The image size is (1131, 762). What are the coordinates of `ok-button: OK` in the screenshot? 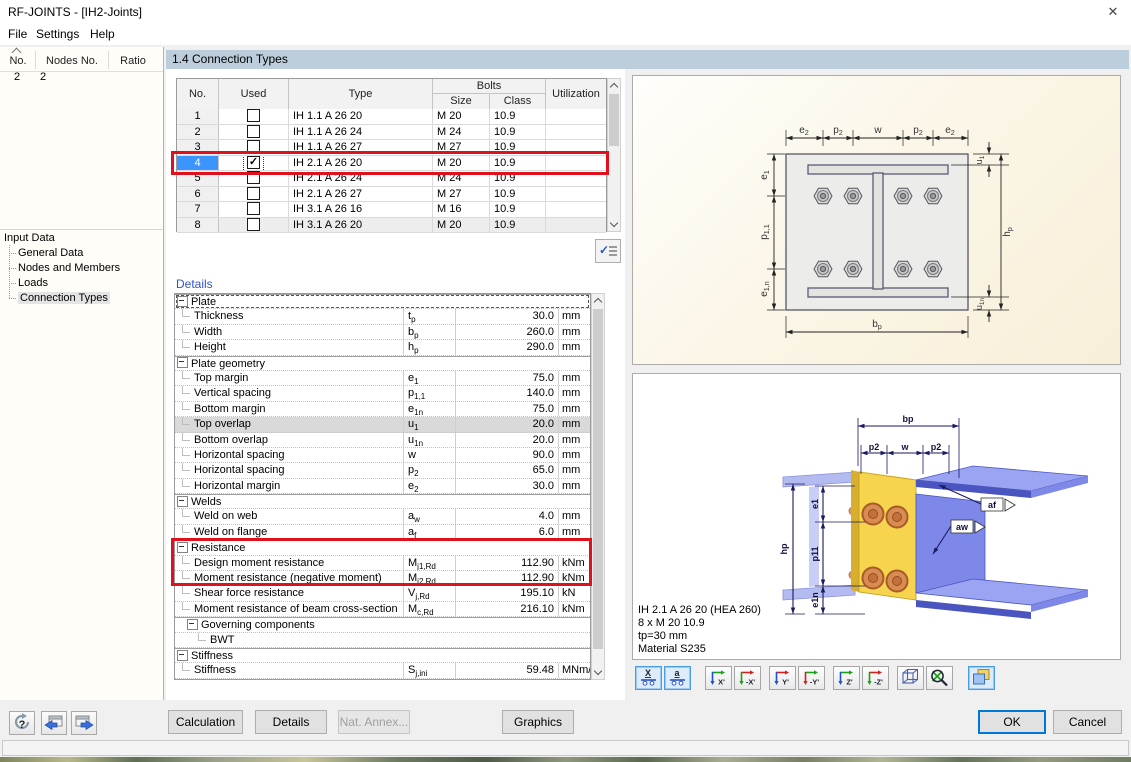 It's located at (1012, 722).